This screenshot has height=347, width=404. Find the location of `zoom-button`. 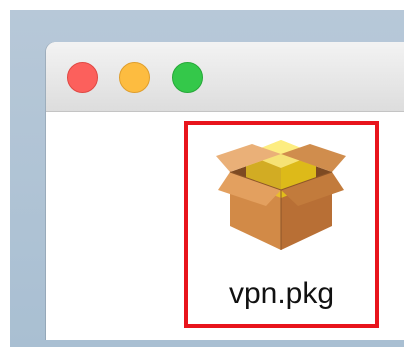

zoom-button is located at coordinates (187, 77).